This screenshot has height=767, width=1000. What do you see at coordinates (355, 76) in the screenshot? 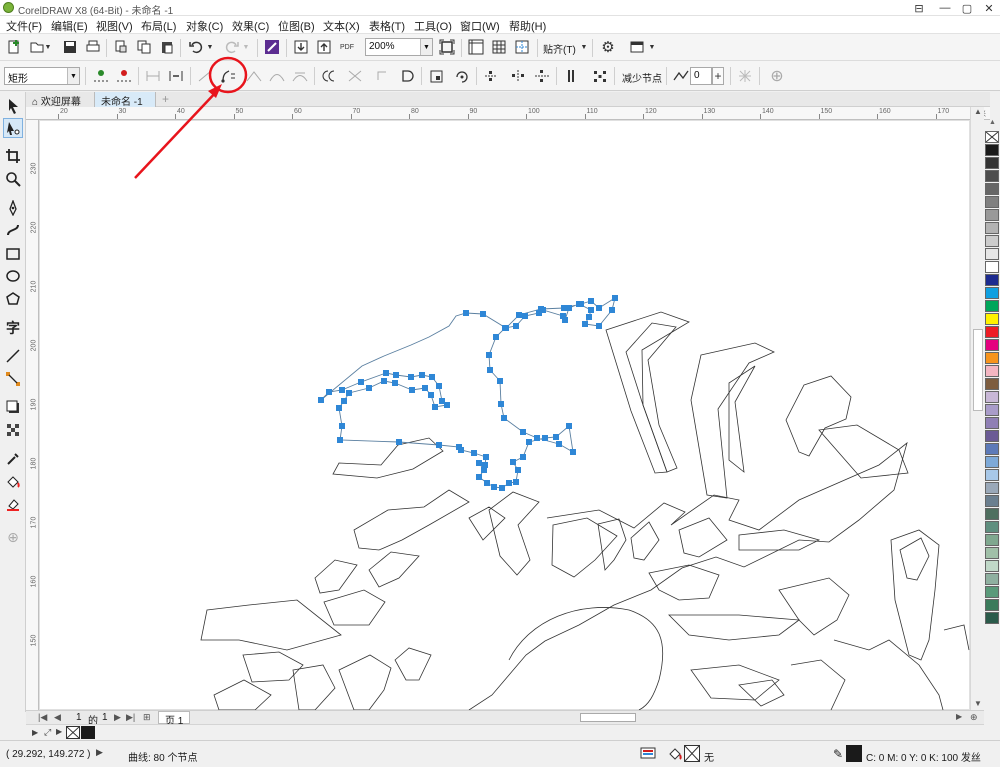
I see `extend-curve-to-close-icon` at bounding box center [355, 76].